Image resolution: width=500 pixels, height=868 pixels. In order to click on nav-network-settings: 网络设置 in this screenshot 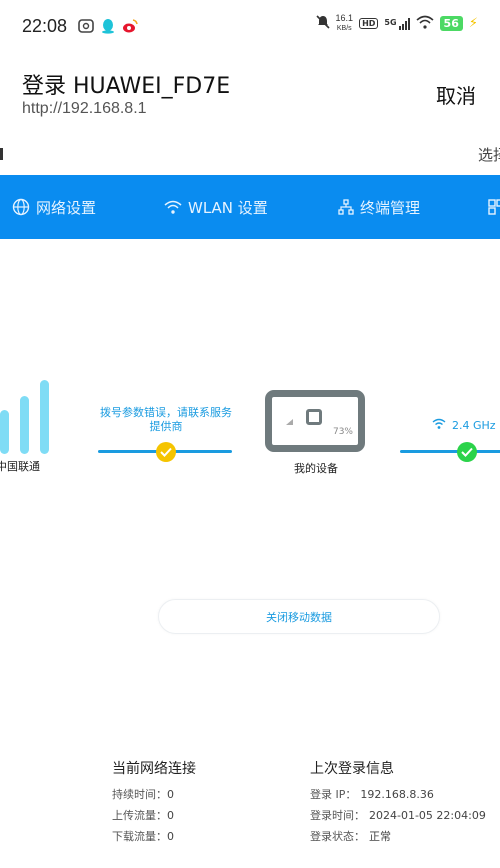, I will do `click(54, 207)`.